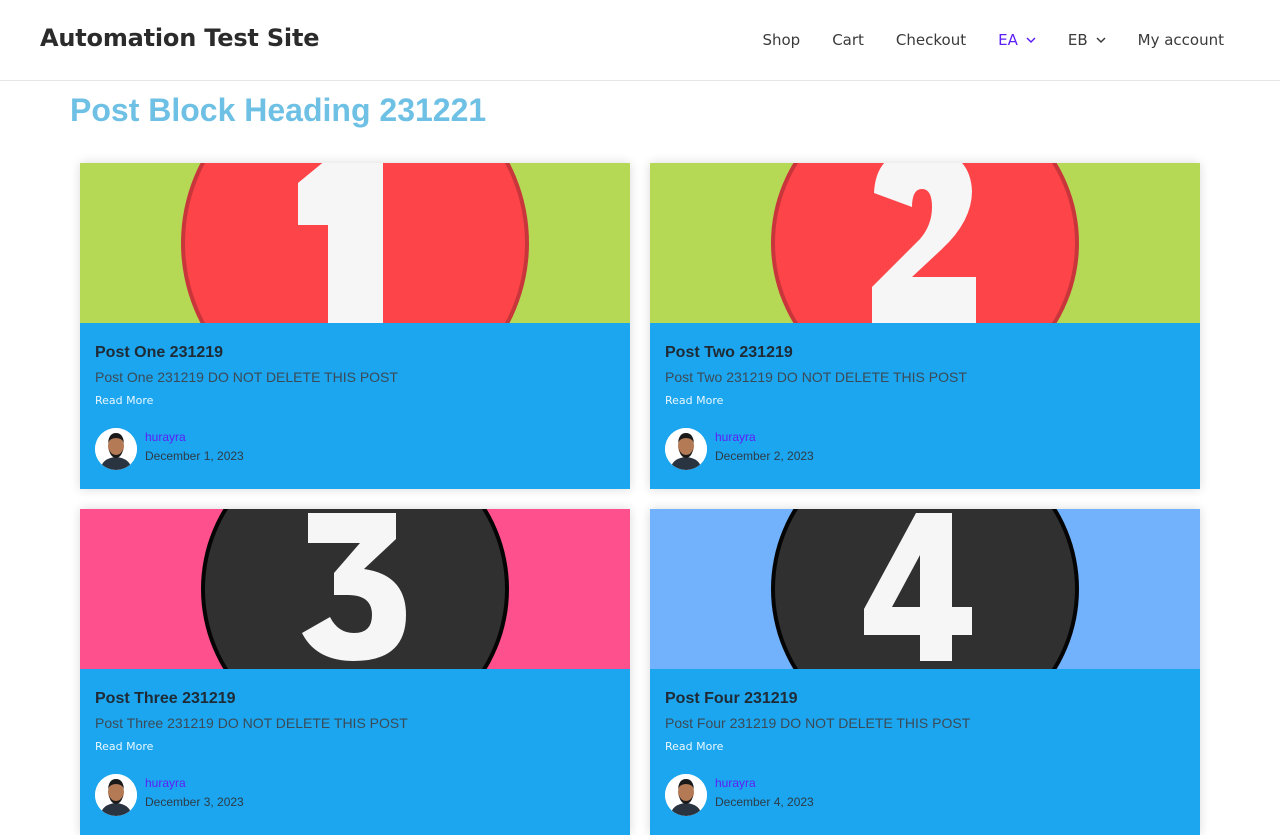 The width and height of the screenshot is (1280, 835). I want to click on nav-item-cart: Cart, so click(848, 40).